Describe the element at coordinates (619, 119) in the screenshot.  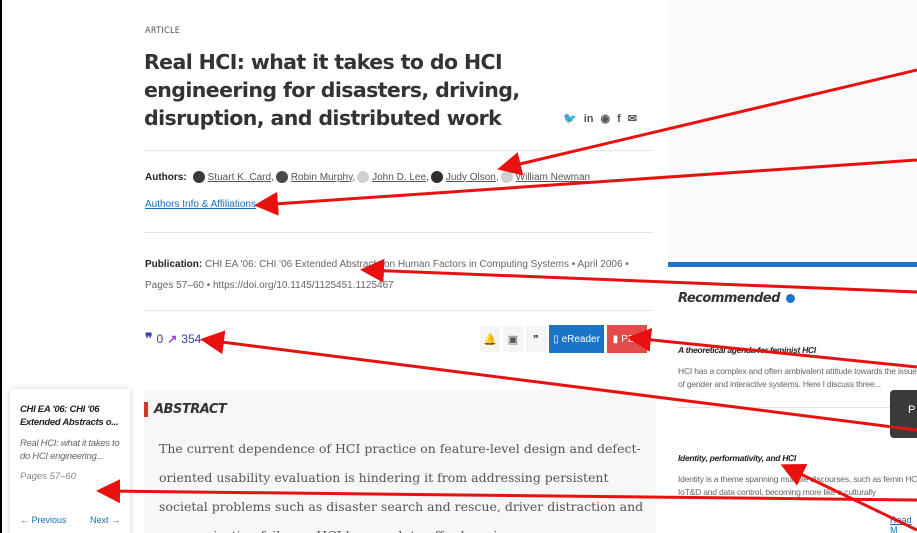
I see `facebook-icon: f` at that location.